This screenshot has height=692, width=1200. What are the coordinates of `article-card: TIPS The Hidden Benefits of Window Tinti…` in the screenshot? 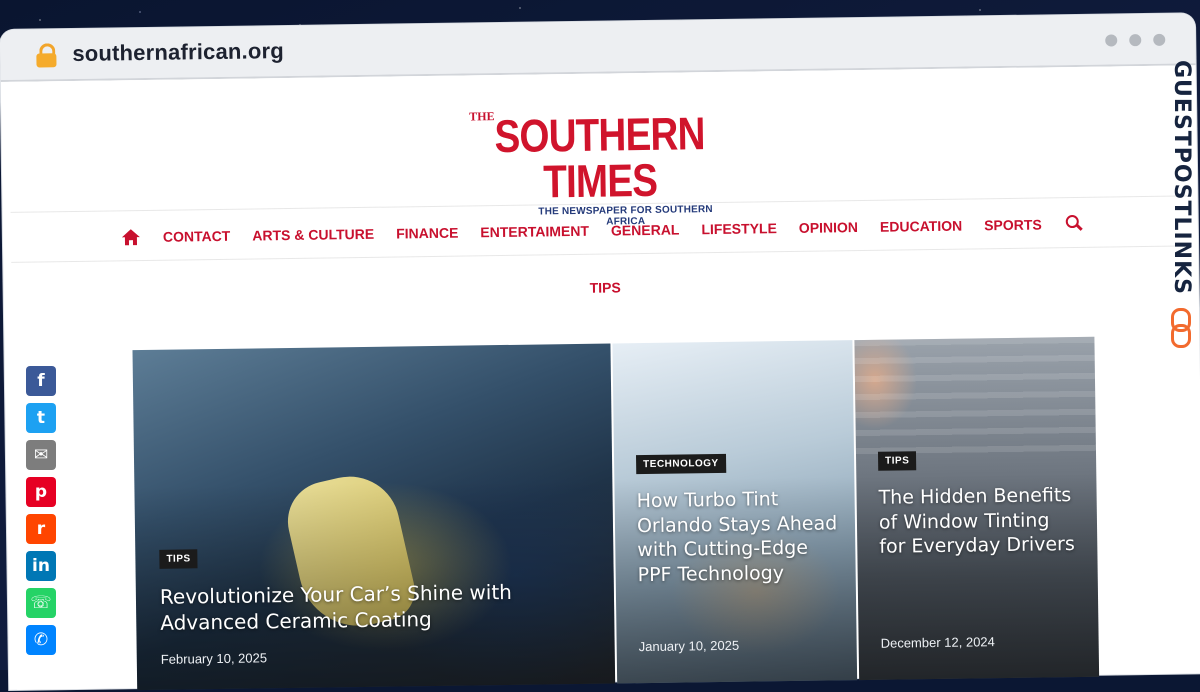 It's located at (977, 508).